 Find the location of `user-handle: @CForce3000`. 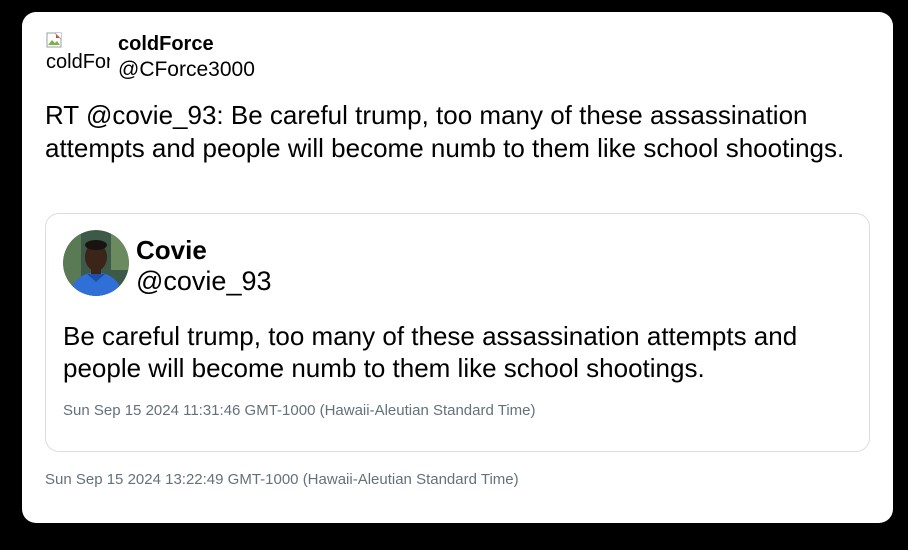

user-handle: @CForce3000 is located at coordinates (186, 70).